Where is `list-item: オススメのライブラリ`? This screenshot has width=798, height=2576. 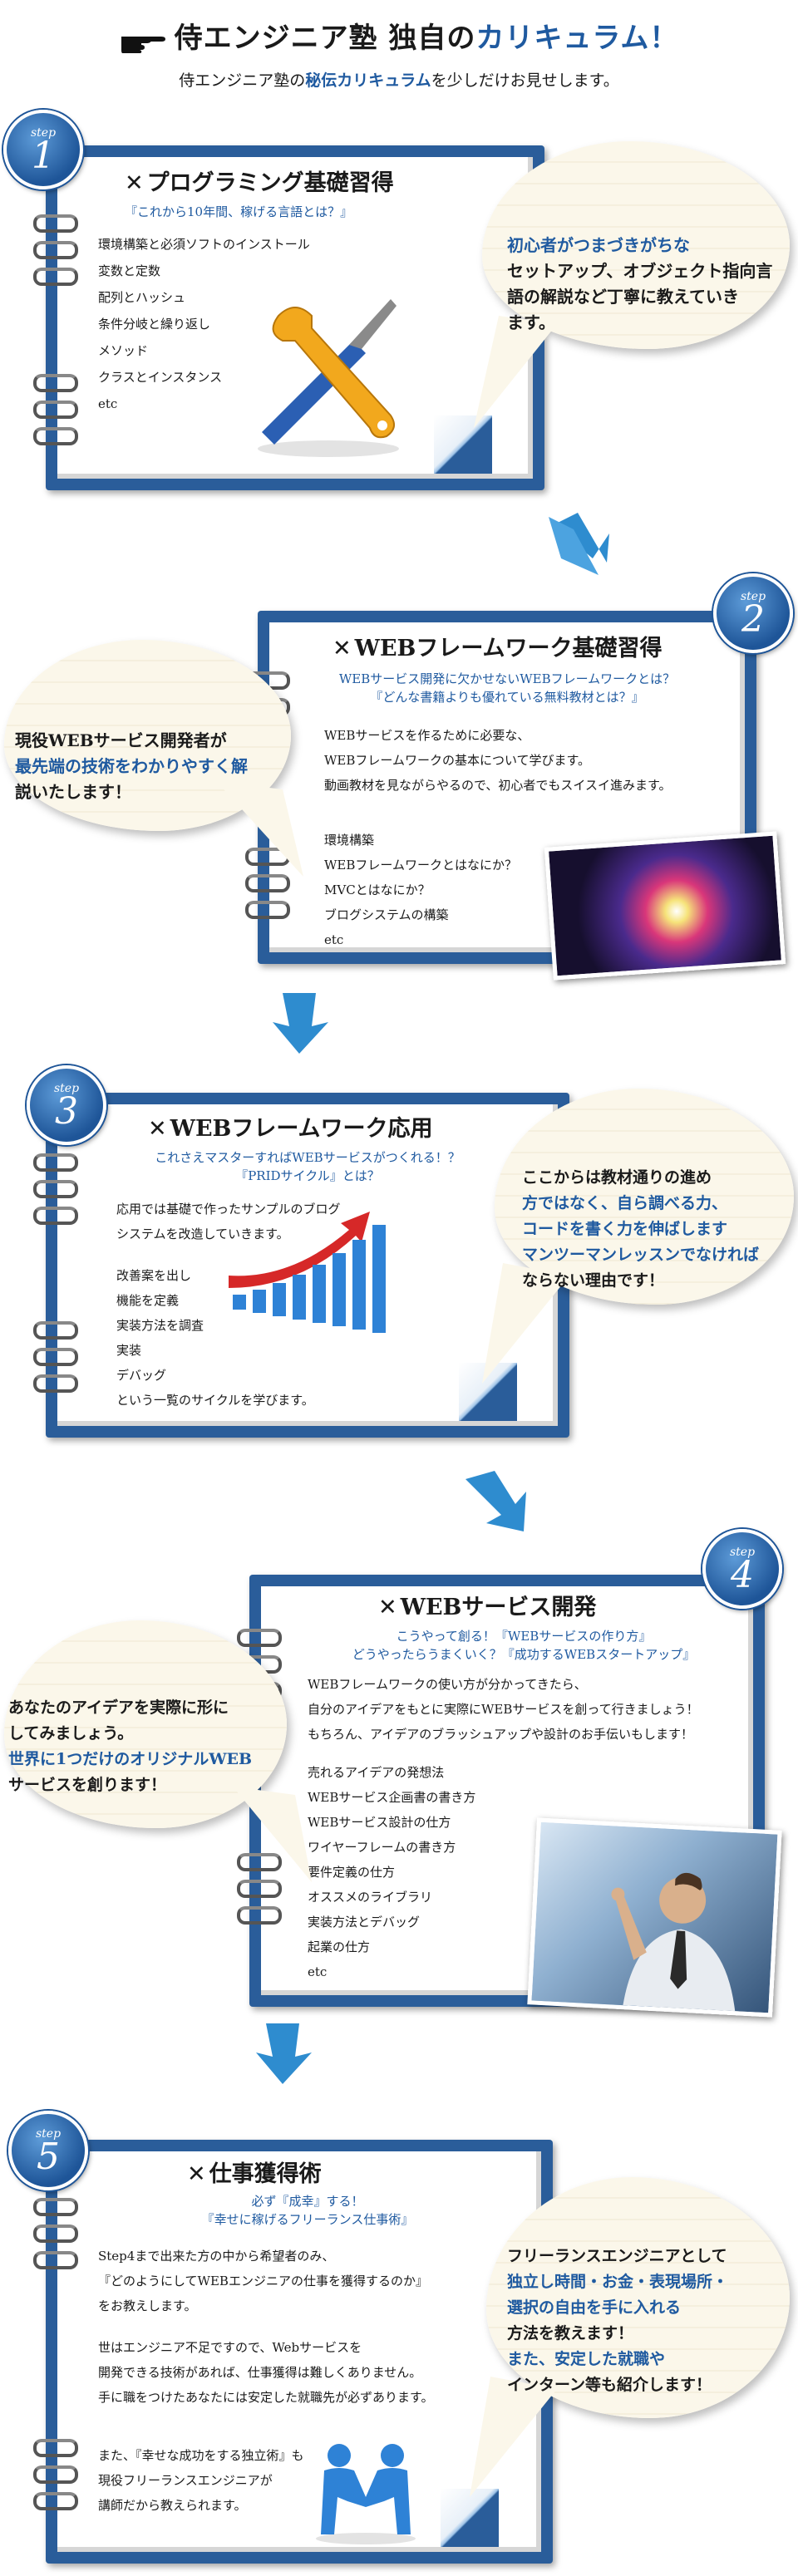
list-item: オススメのライブラリ is located at coordinates (370, 1898).